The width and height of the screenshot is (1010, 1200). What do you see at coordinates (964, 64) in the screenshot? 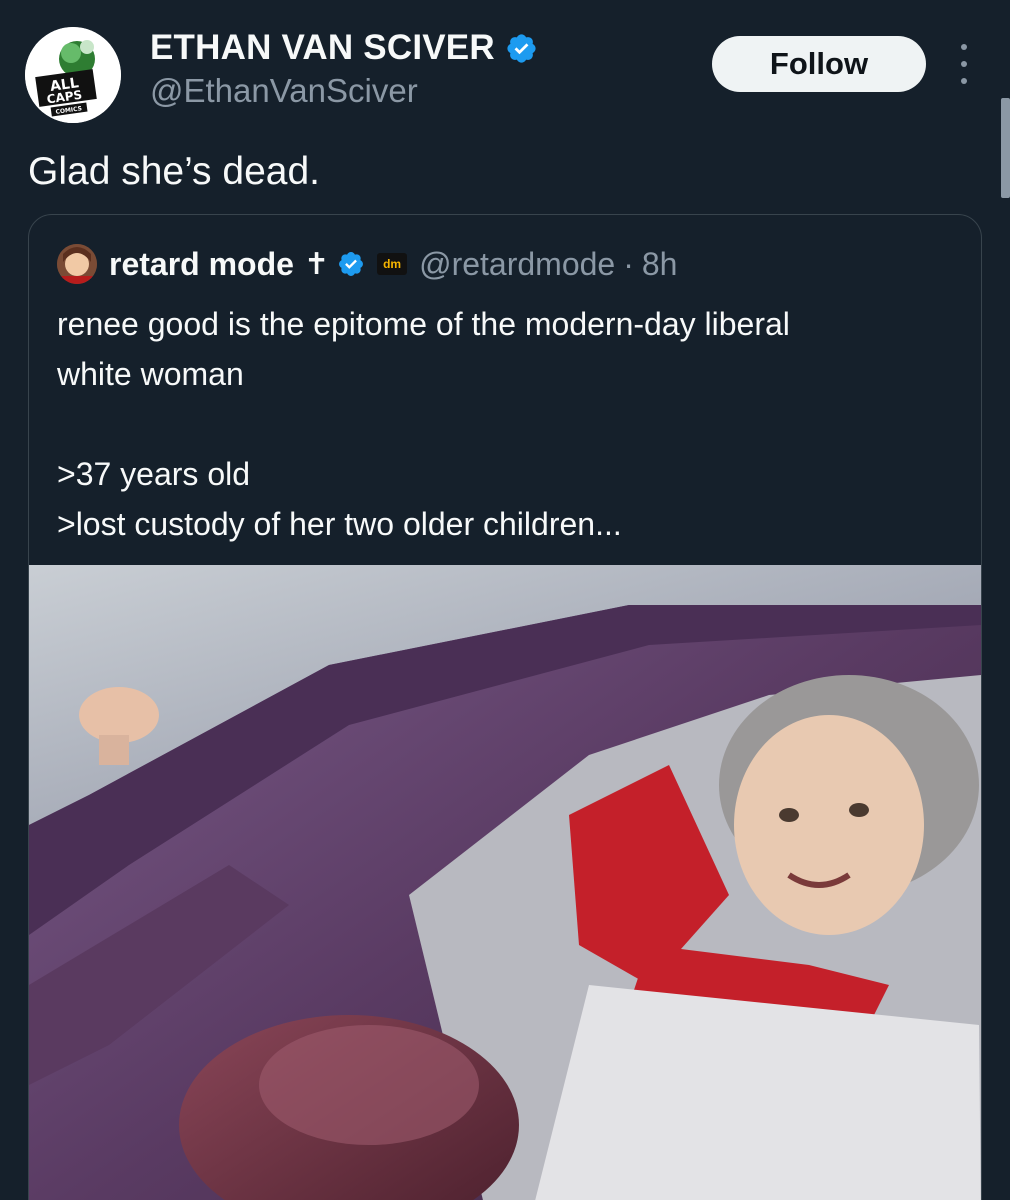
I see `more-vertical-icon` at bounding box center [964, 64].